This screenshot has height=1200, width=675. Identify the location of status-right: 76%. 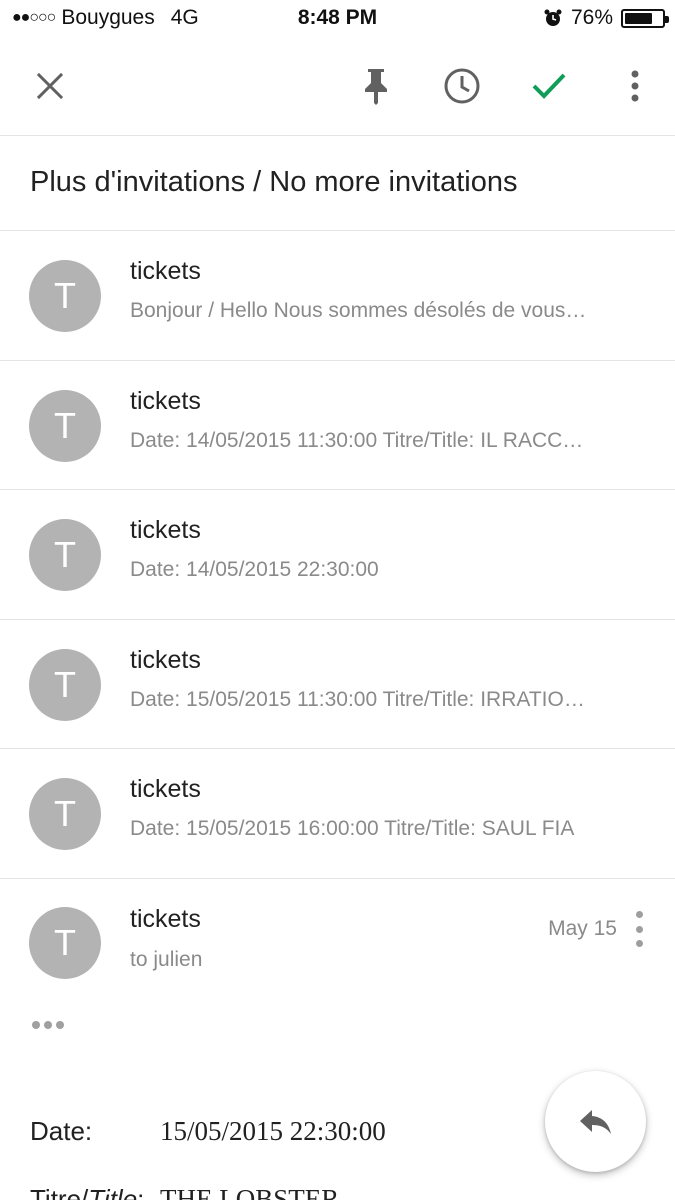
(606, 18).